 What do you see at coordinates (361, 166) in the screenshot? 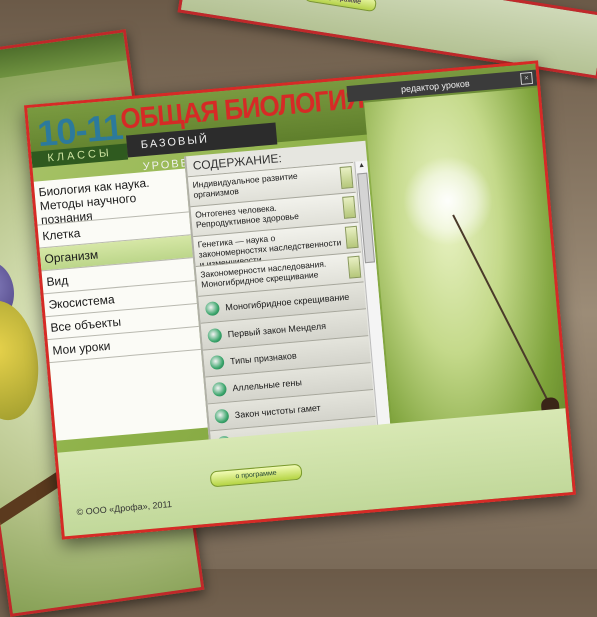
I see `scroll-up-icon: ▲` at bounding box center [361, 166].